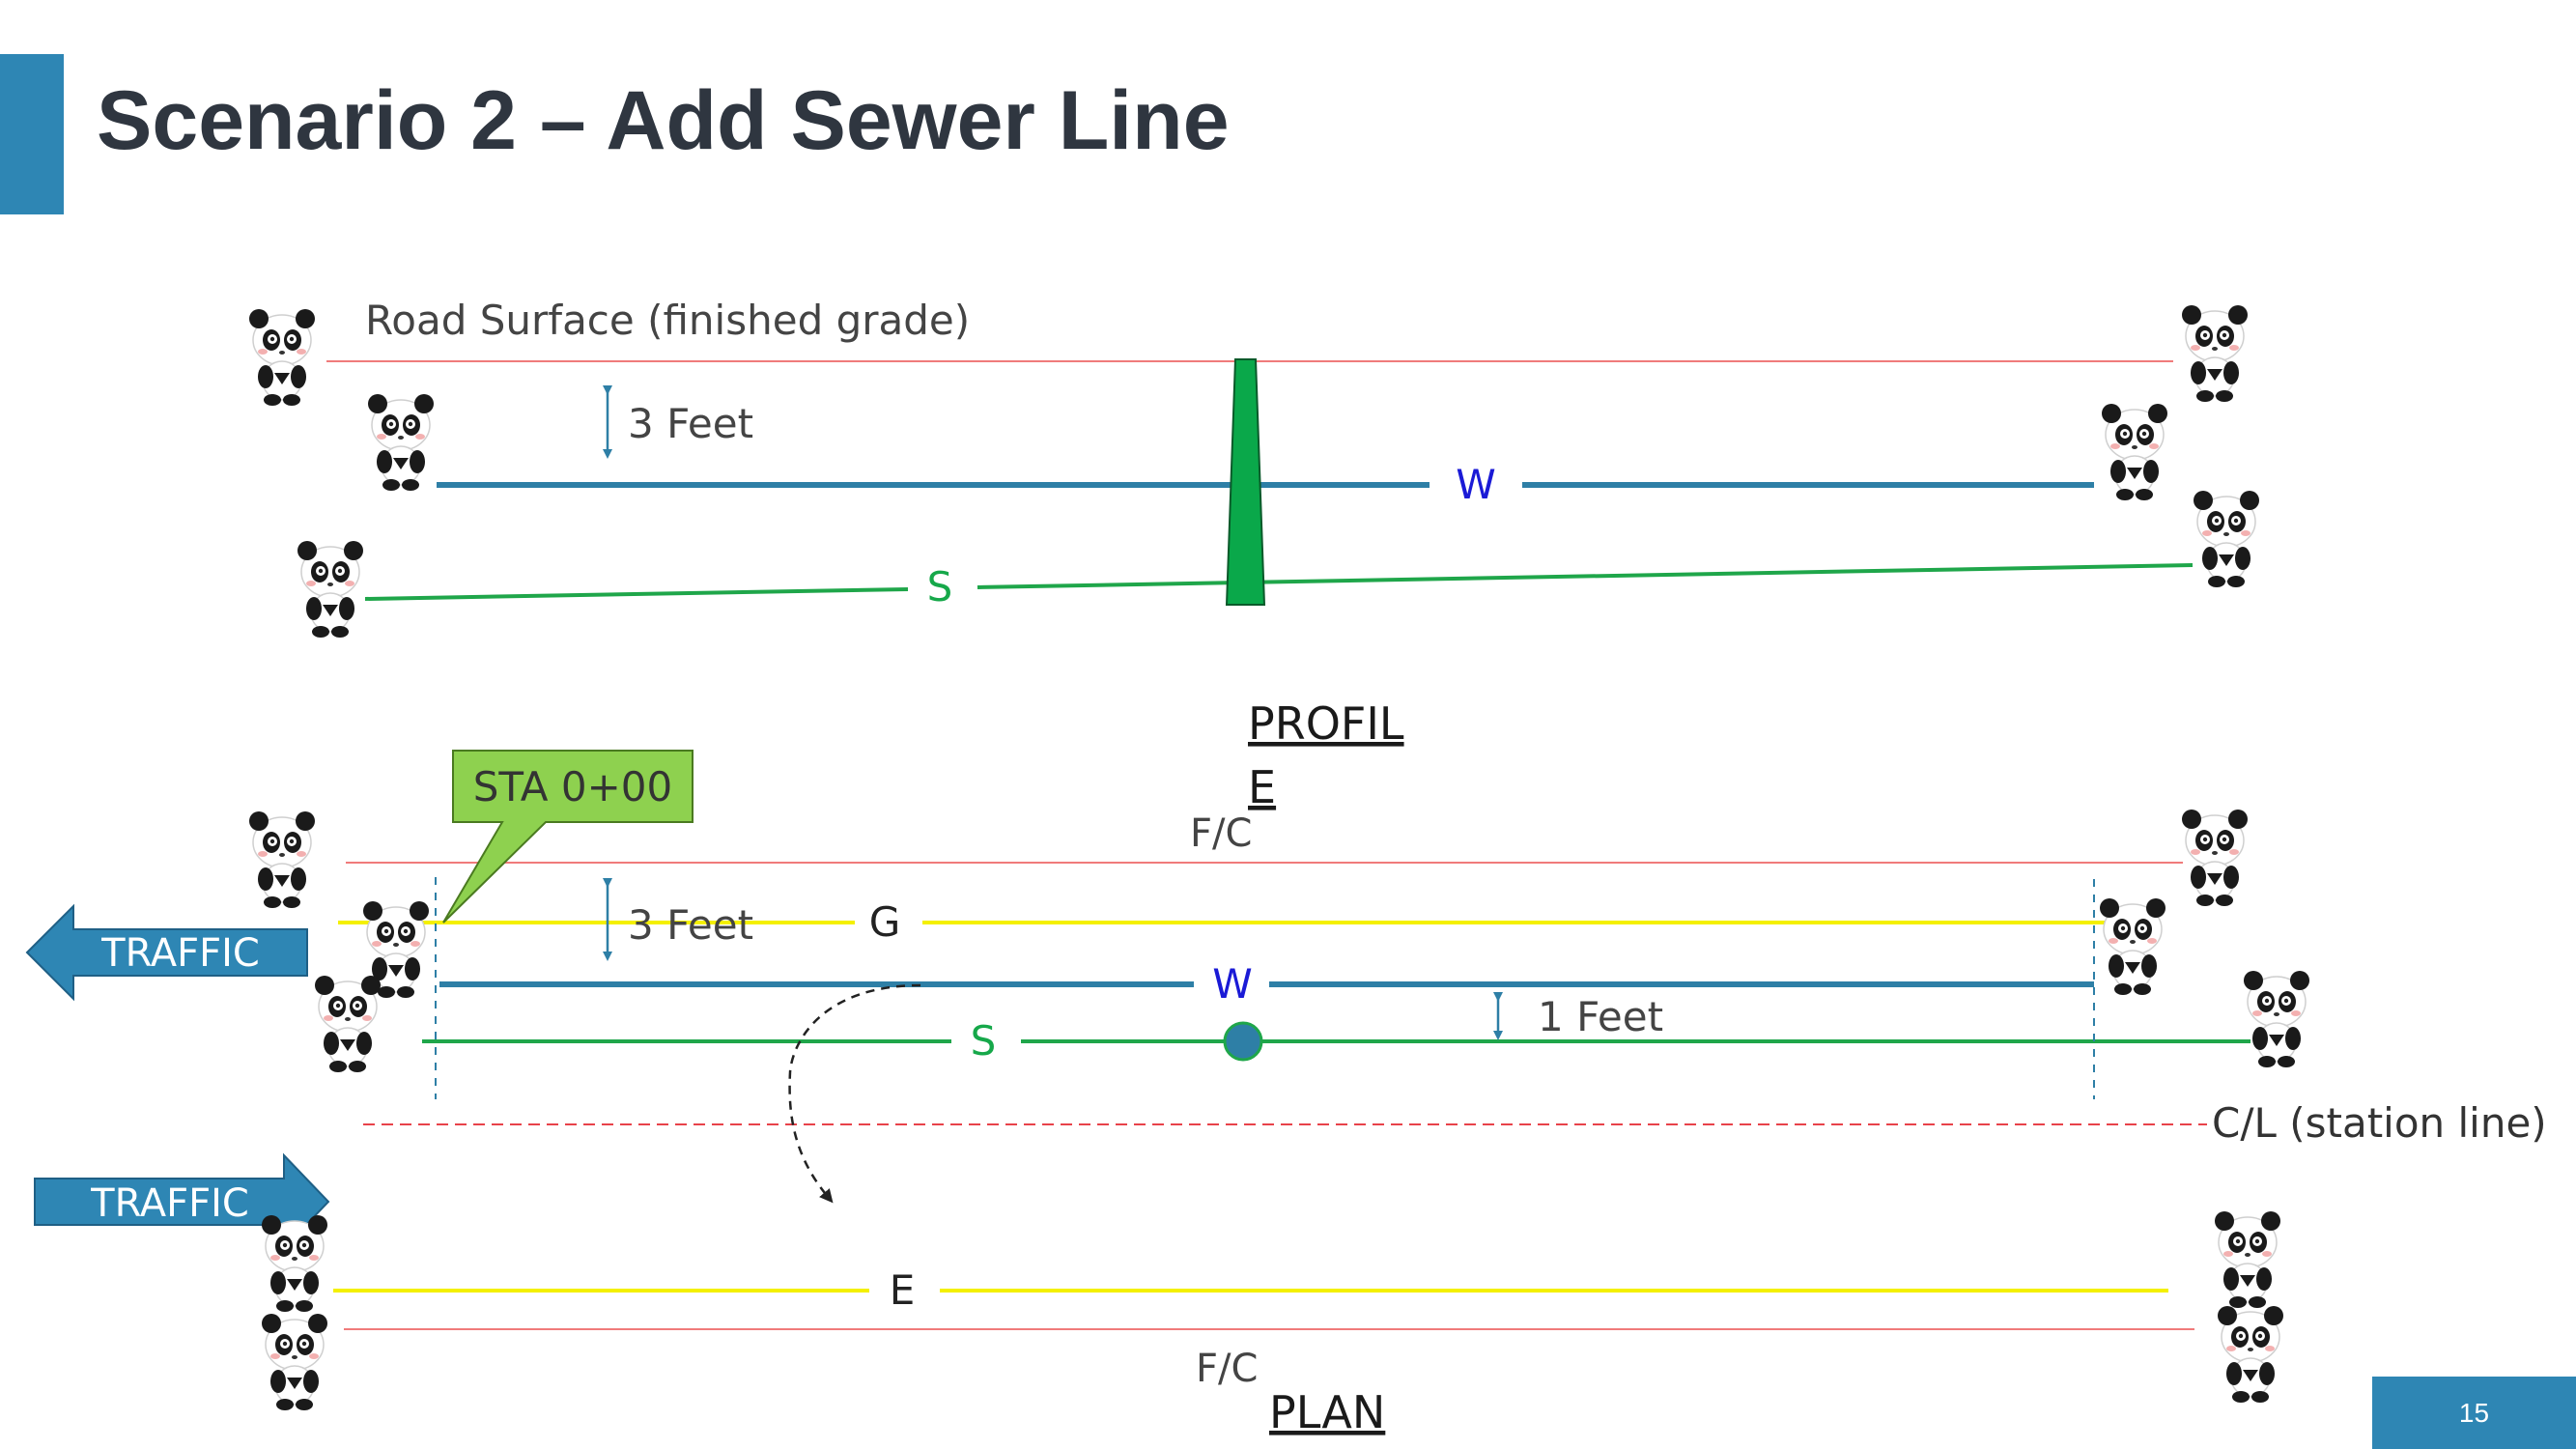 Image resolution: width=2576 pixels, height=1449 pixels. I want to click on traffic-right-label: TRAFFIC, so click(169, 1203).